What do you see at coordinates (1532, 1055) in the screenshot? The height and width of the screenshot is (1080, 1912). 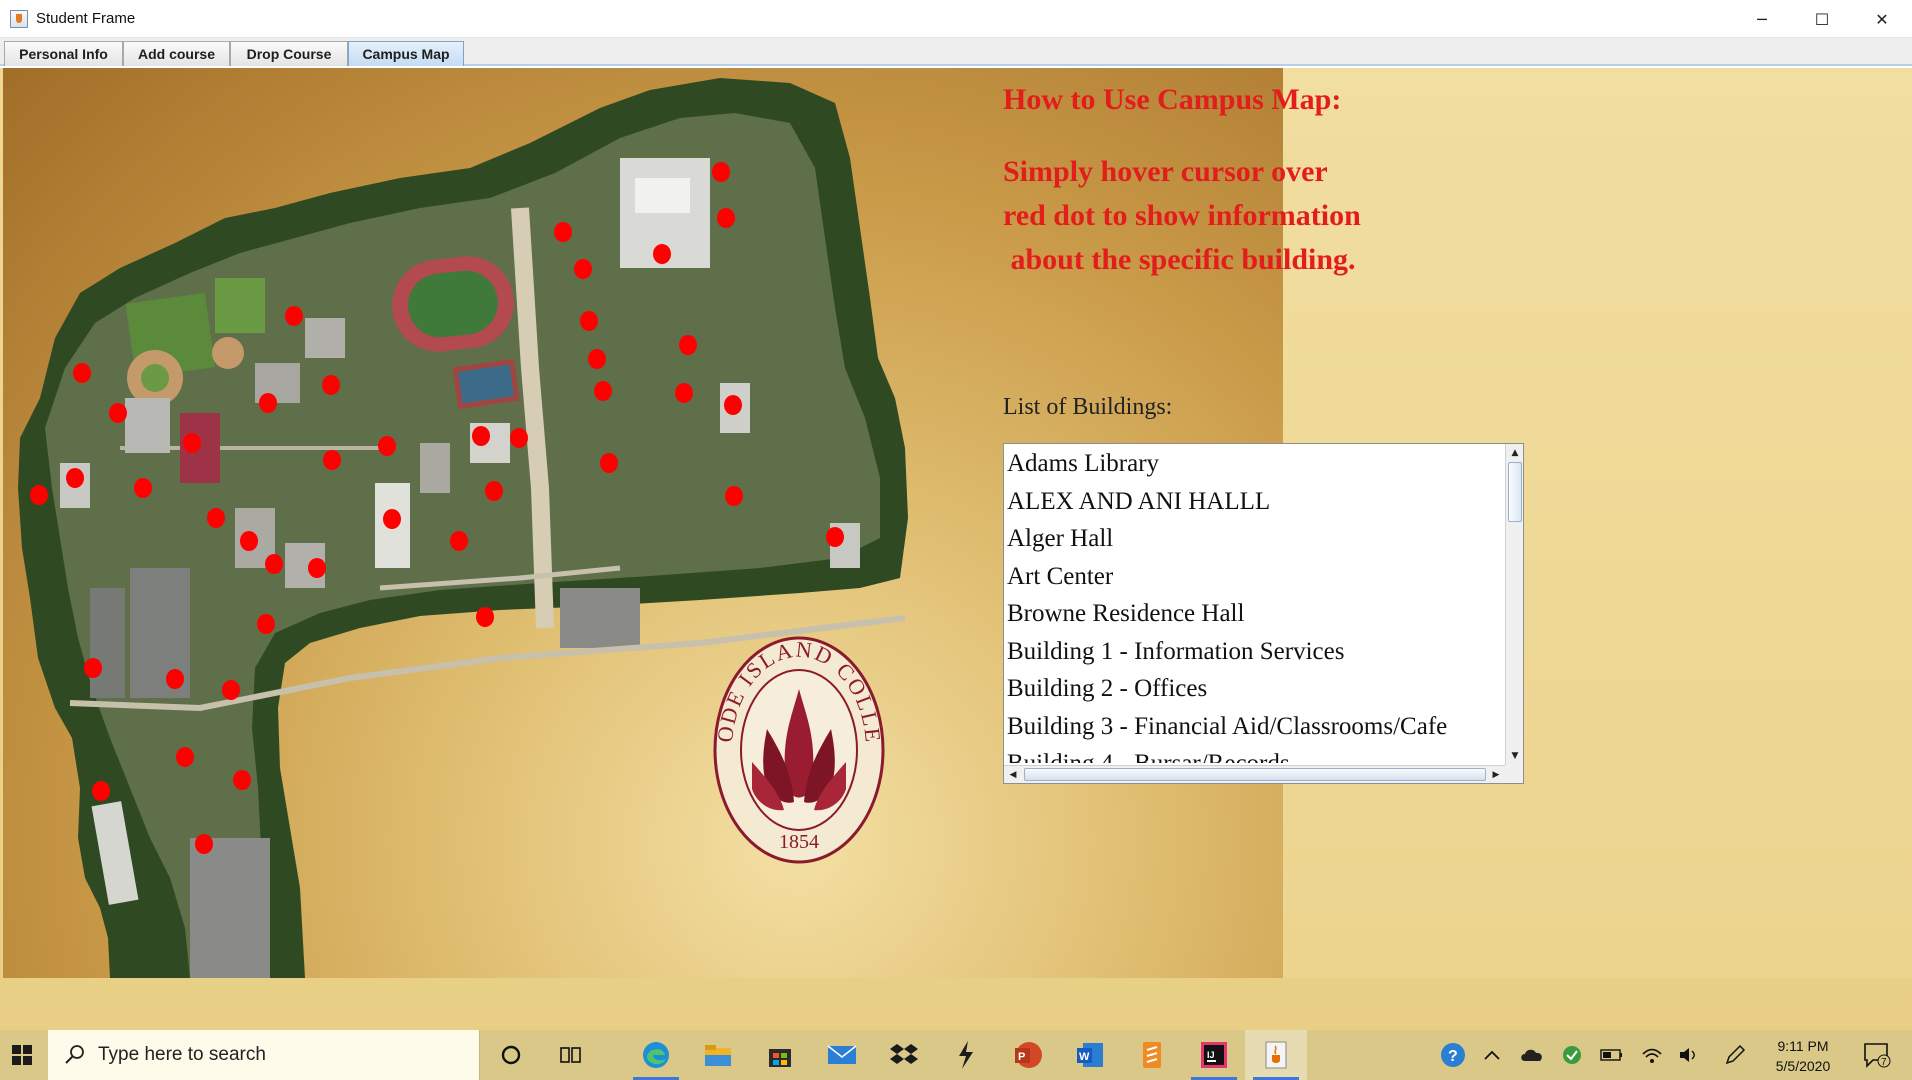 I see `onedrive-icon` at bounding box center [1532, 1055].